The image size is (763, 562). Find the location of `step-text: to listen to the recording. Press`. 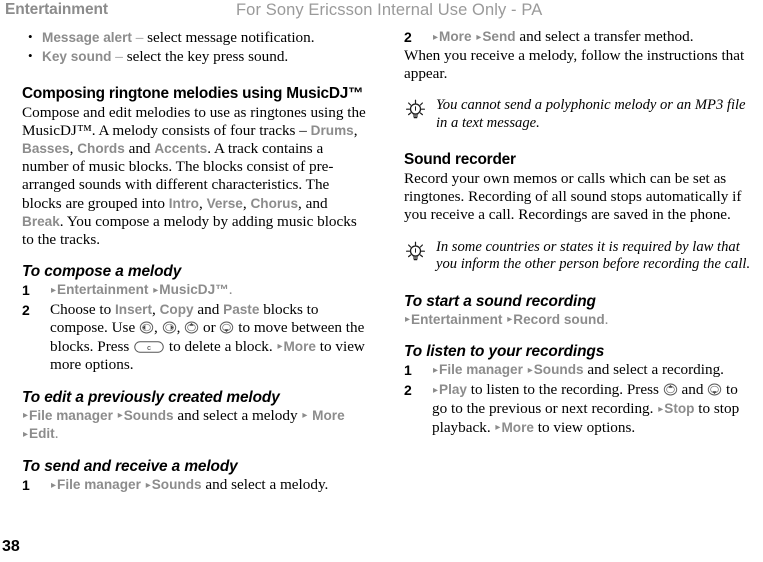

step-text: to listen to the recording. Press is located at coordinates (565, 390).